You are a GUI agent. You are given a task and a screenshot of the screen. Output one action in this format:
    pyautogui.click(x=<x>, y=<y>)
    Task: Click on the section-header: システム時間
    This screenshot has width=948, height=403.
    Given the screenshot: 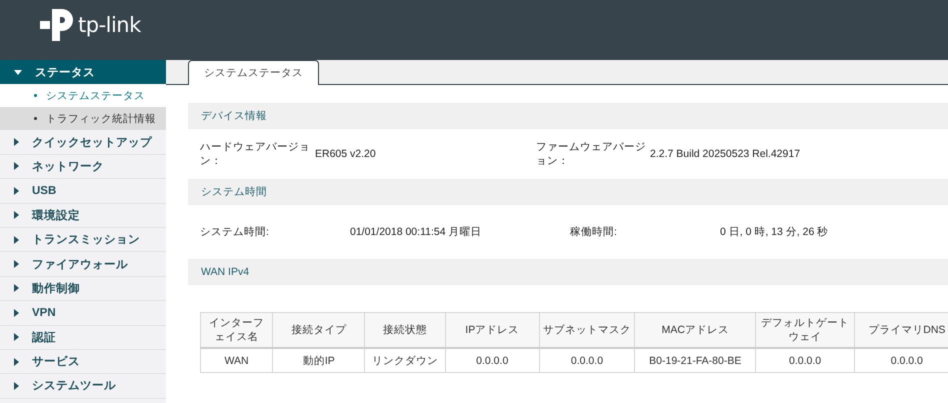 What is the action you would take?
    pyautogui.click(x=568, y=192)
    